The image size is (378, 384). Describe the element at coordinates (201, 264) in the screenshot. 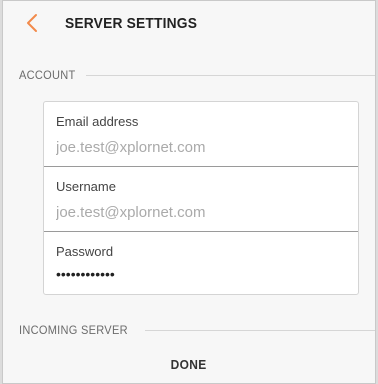

I see `password-field: Password` at that location.